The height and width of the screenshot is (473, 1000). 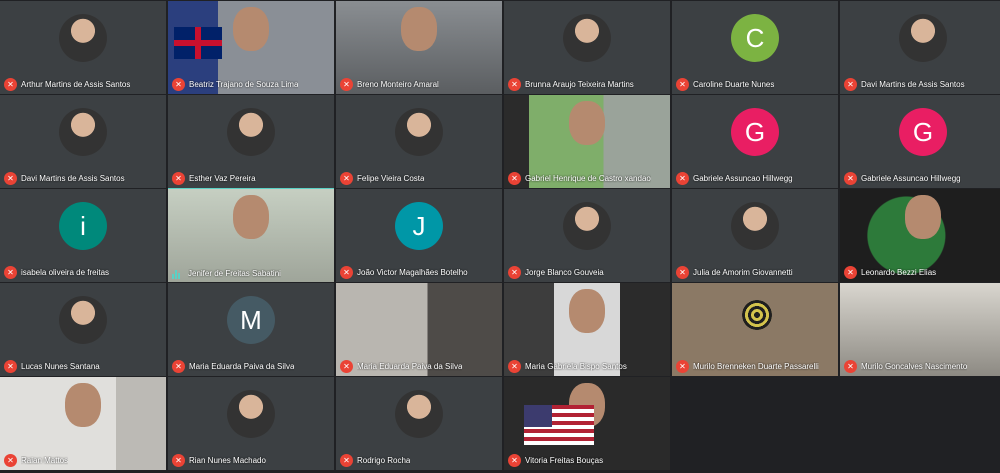 I want to click on participant-avatar: J, so click(x=419, y=226).